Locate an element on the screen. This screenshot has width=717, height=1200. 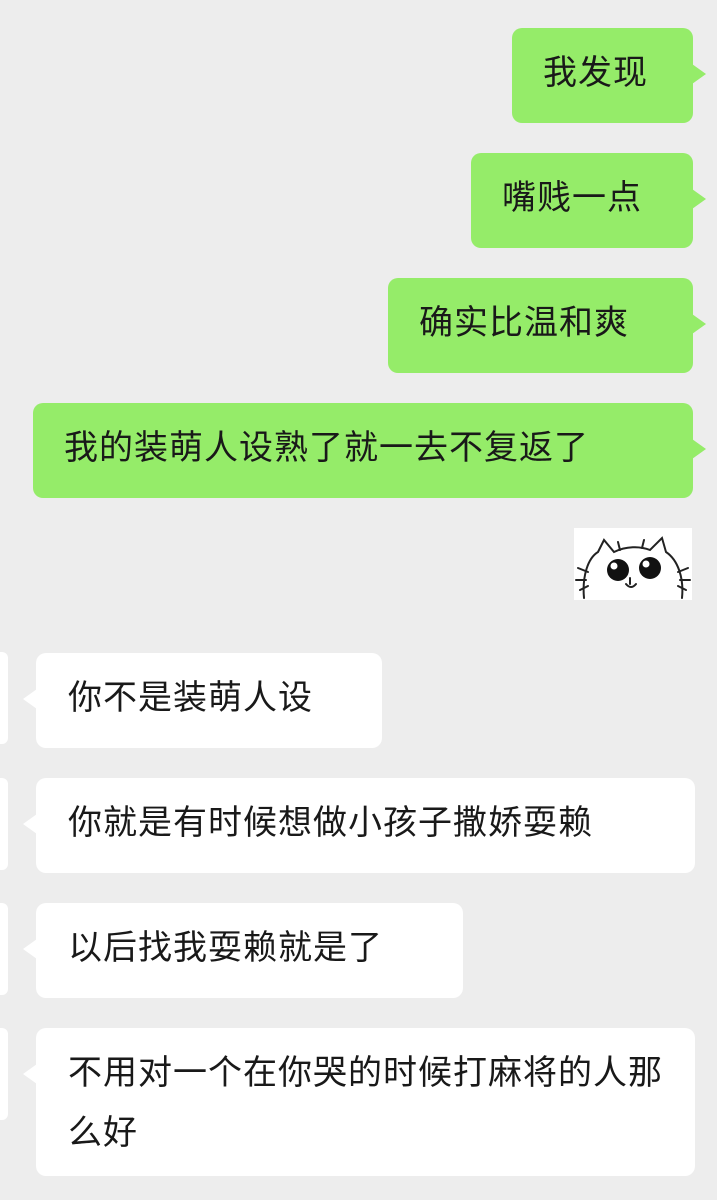
cat-face-sticker-icon is located at coordinates (633, 564).